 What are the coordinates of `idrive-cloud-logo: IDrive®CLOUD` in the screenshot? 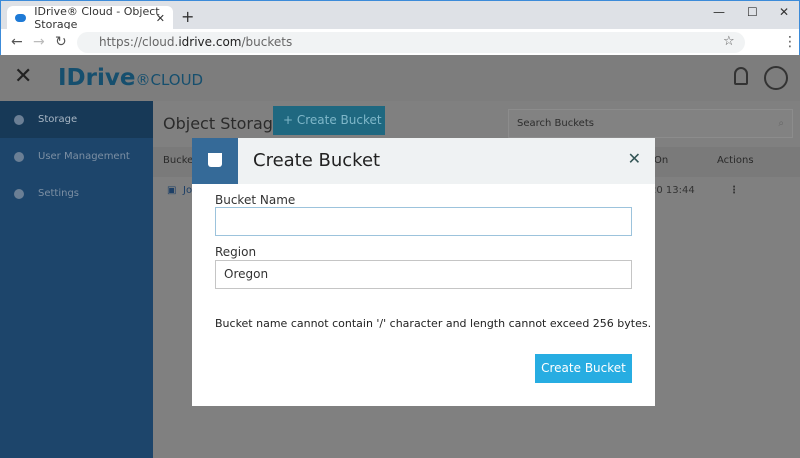 It's located at (130, 78).